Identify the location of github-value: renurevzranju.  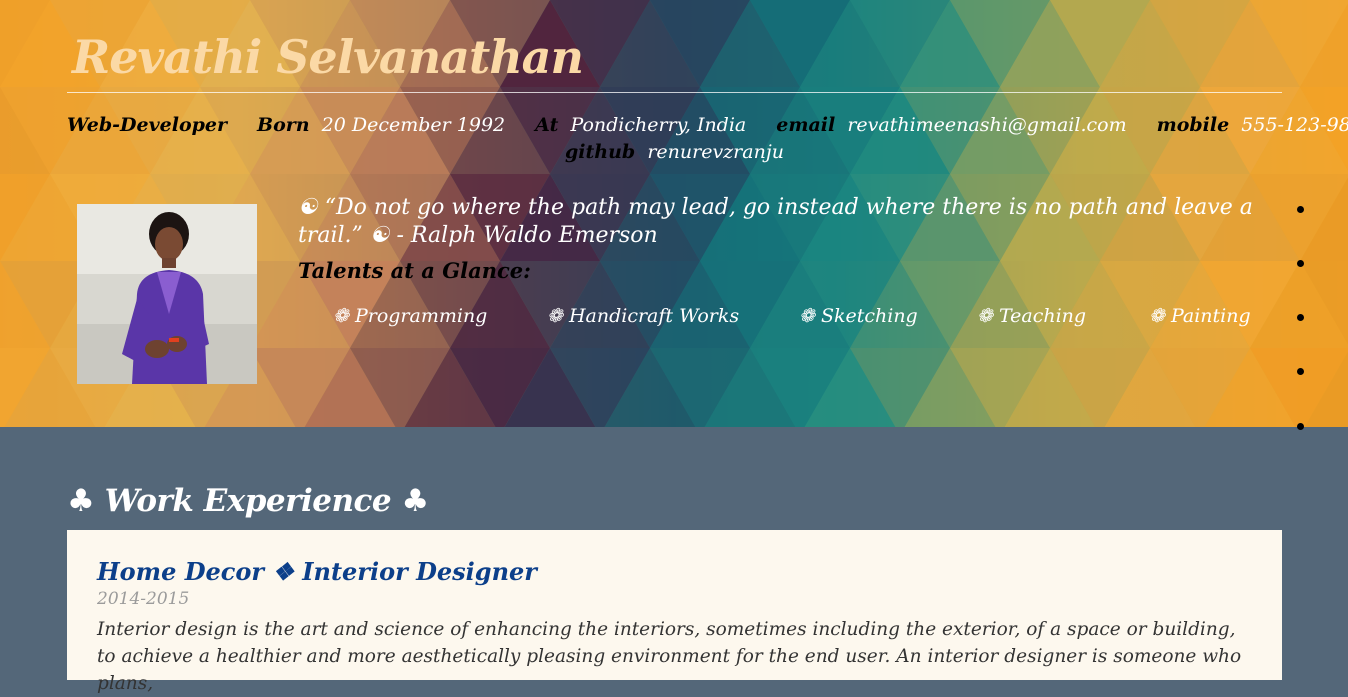
(715, 152).